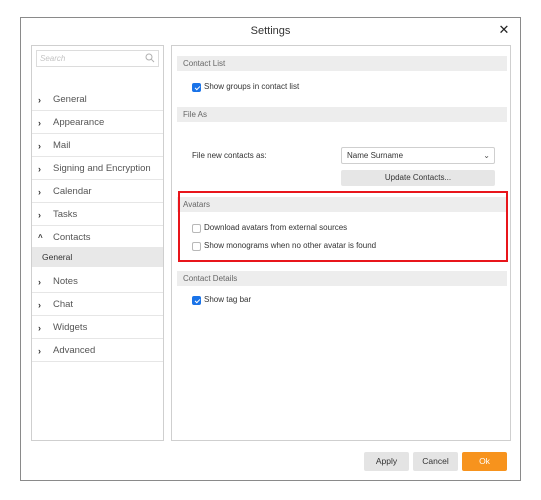 This screenshot has height=500, width=541. I want to click on show-monograms-checkbox, so click(196, 246).